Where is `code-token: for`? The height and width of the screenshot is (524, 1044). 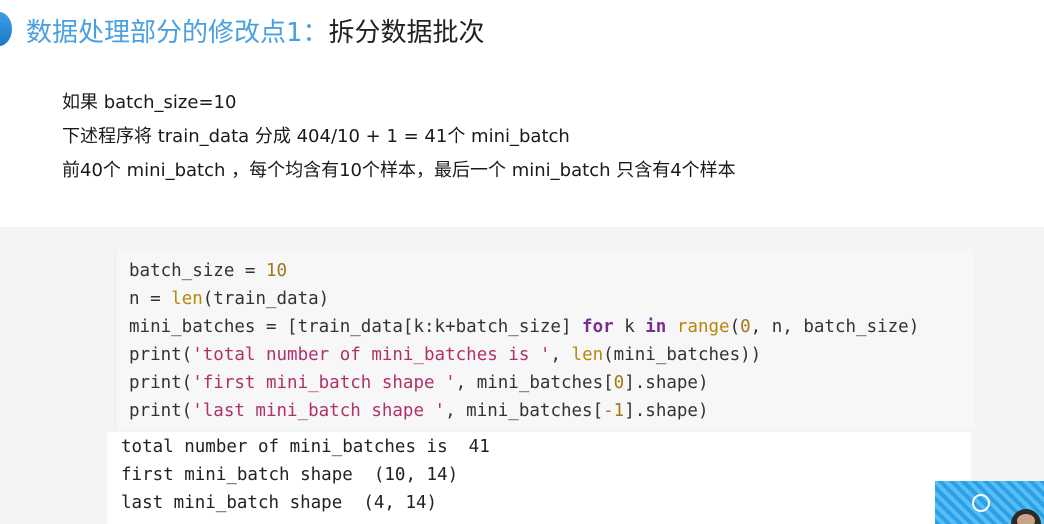 code-token: for is located at coordinates (598, 327).